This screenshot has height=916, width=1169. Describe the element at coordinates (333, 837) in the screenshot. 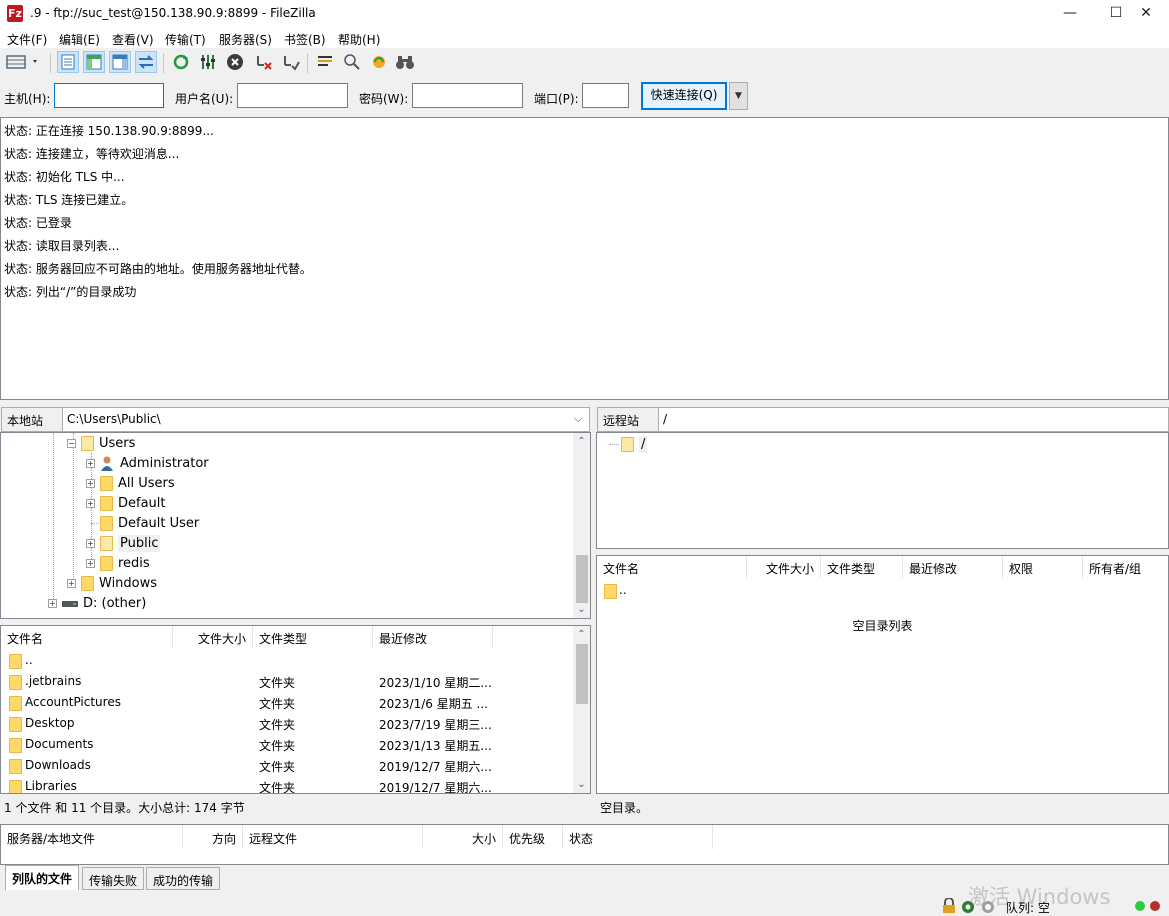

I see `queue-col-remote-file: 远程文件` at that location.